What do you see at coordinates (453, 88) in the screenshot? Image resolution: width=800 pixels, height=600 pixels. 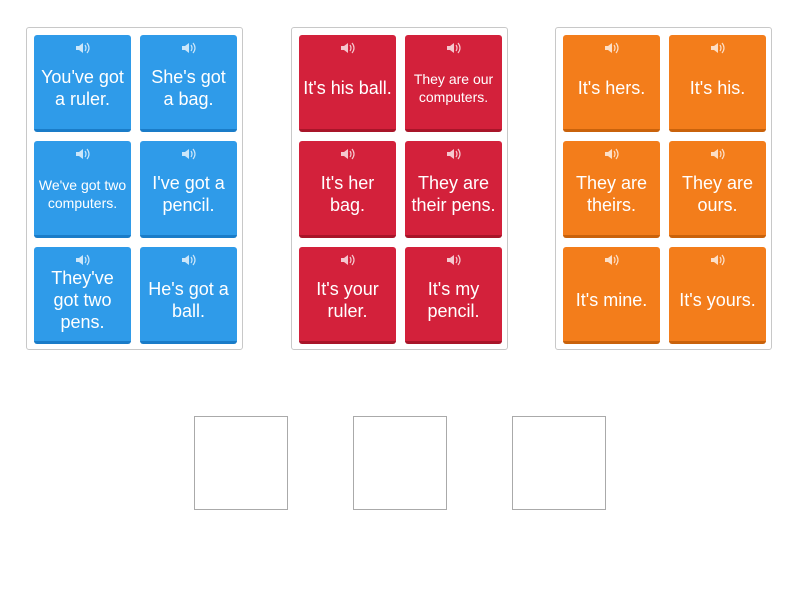 I see `card-text: They are our computers.` at bounding box center [453, 88].